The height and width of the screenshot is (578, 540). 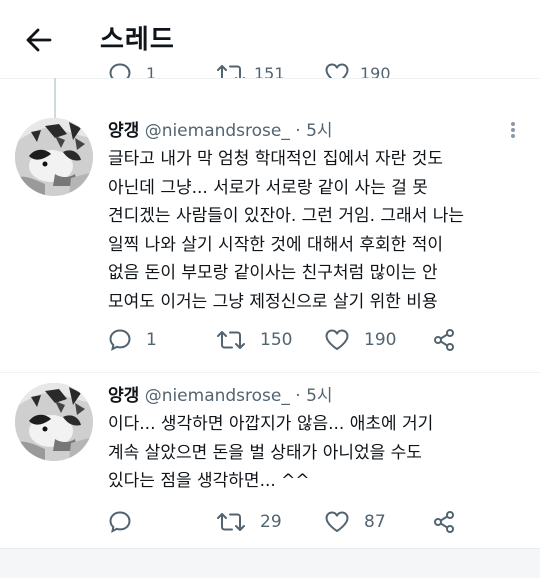 I want to click on tweet-action-bar: 29 87, so click(x=318, y=522).